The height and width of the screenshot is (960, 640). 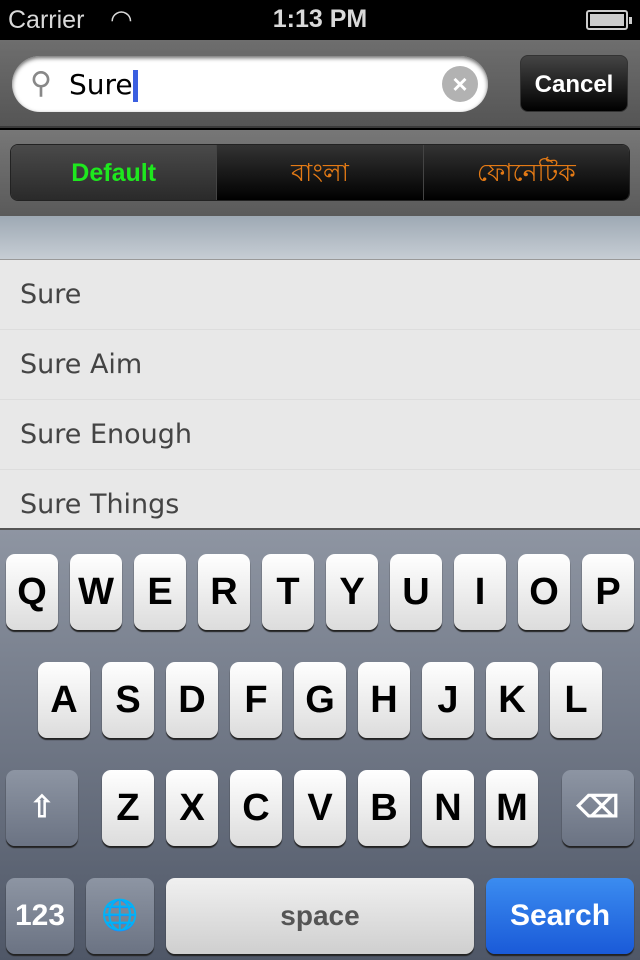 What do you see at coordinates (128, 808) in the screenshot?
I see `key-z: Z` at bounding box center [128, 808].